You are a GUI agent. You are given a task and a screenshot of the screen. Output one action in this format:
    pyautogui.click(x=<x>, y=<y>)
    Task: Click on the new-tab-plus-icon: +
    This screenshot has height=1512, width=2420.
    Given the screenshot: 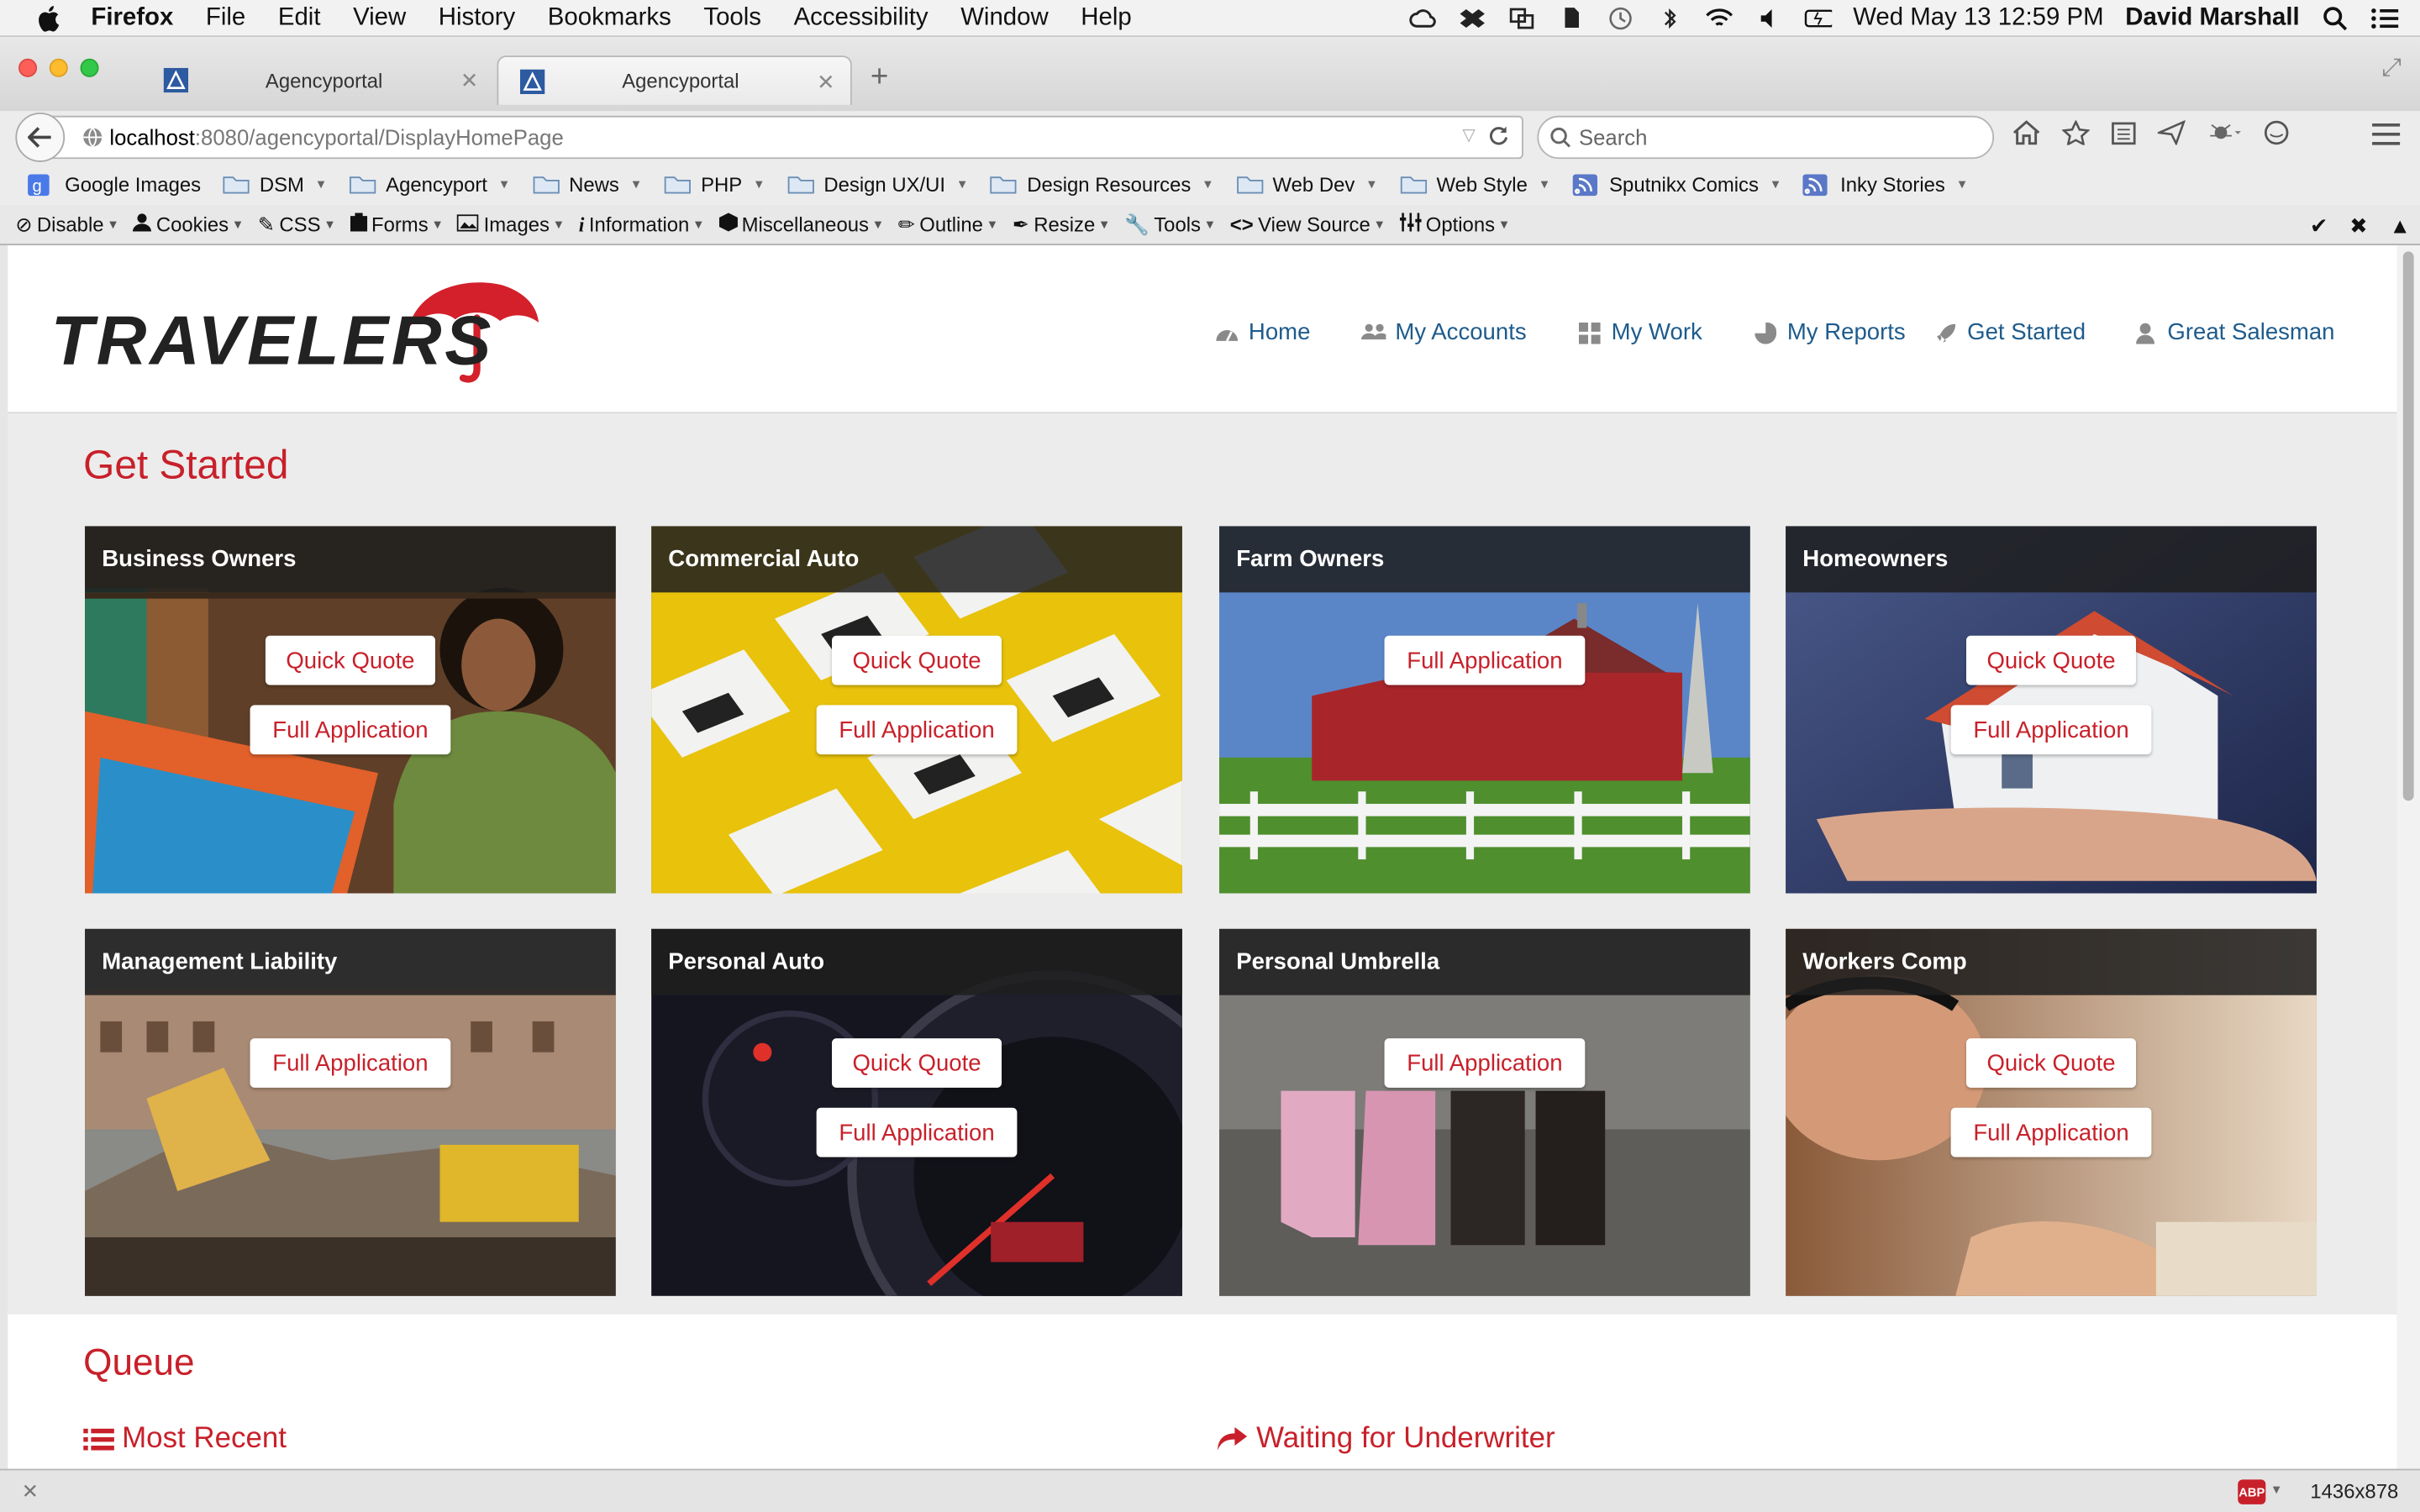 What is the action you would take?
    pyautogui.click(x=879, y=78)
    